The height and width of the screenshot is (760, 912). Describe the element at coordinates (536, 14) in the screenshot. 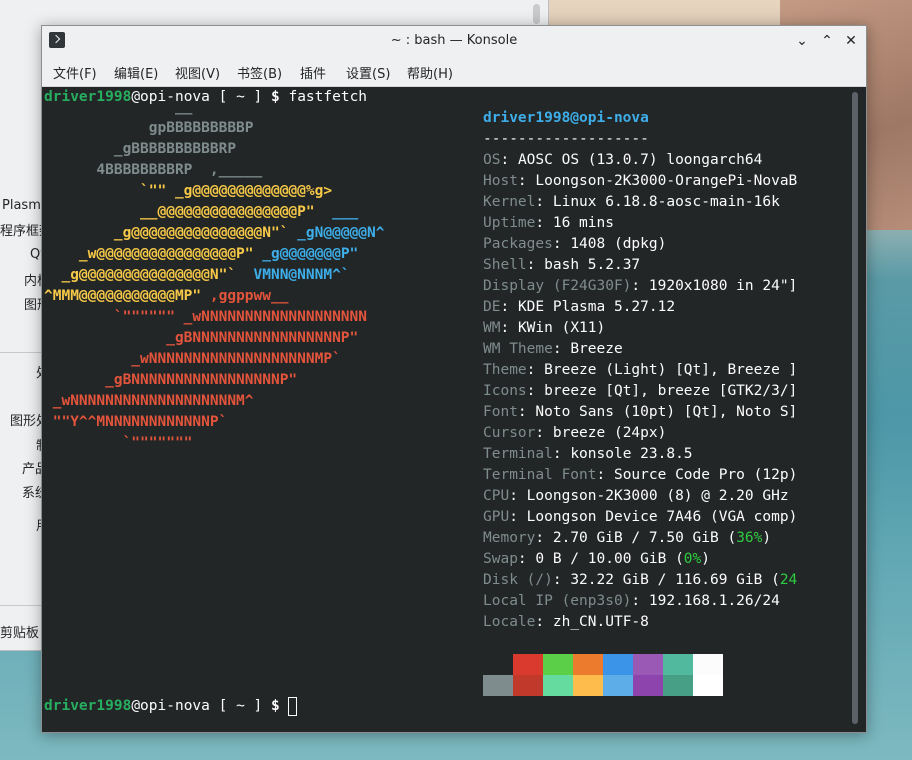

I see `background-scrollbar` at that location.